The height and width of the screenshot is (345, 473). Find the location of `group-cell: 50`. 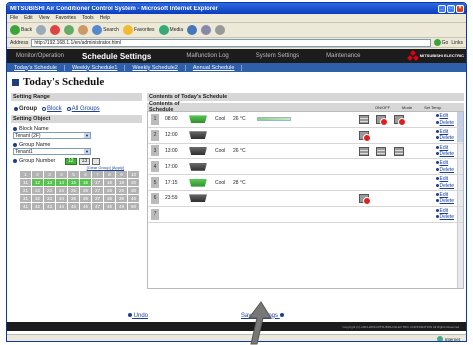

group-cell: 50 is located at coordinates (133, 206).